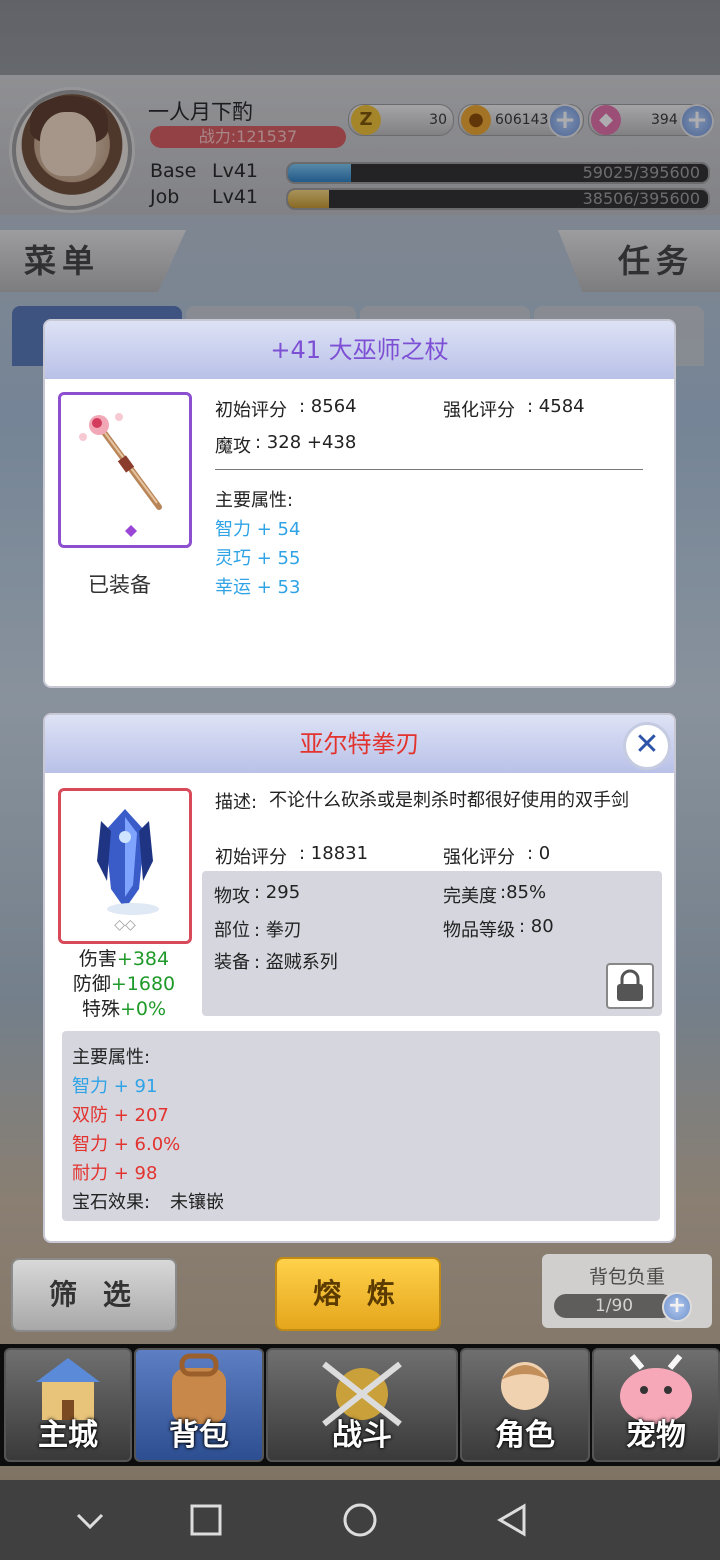 Image resolution: width=720 pixels, height=1560 pixels. I want to click on smelt-button: 熔 炼, so click(358, 1294).